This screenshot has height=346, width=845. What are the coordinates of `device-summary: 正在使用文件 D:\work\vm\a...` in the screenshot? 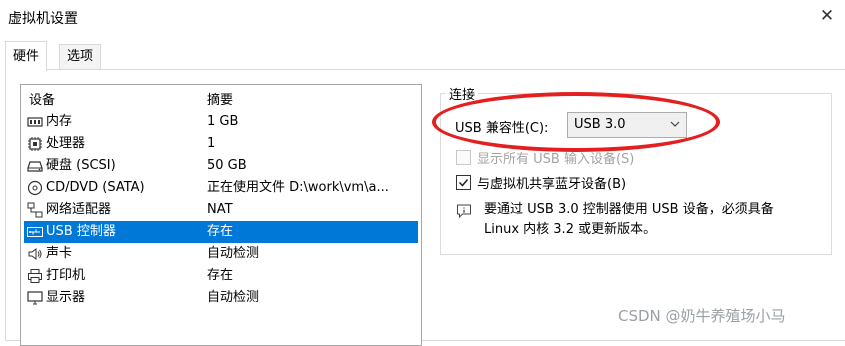 It's located at (298, 187).